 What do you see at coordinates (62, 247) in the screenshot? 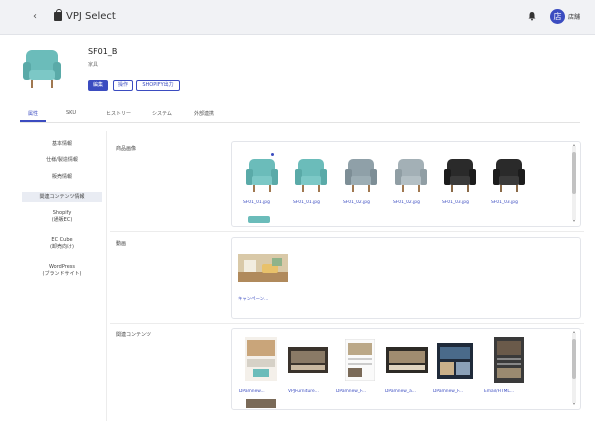
I see `sidenav-item-sublabel: (卸売向け)` at bounding box center [62, 247].